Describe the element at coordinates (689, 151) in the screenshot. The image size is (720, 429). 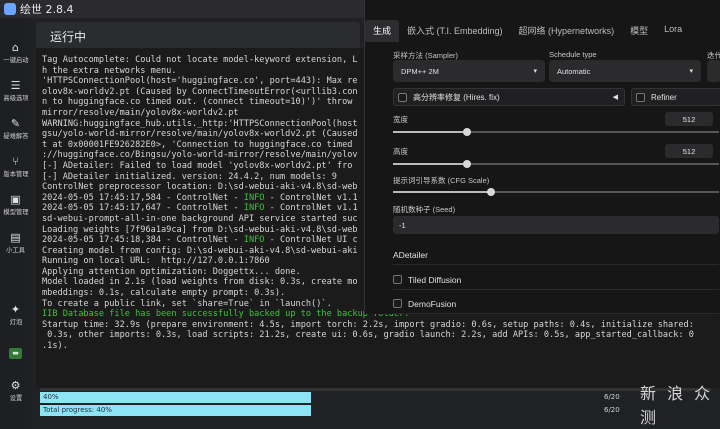
I see `height-input: 512` at that location.